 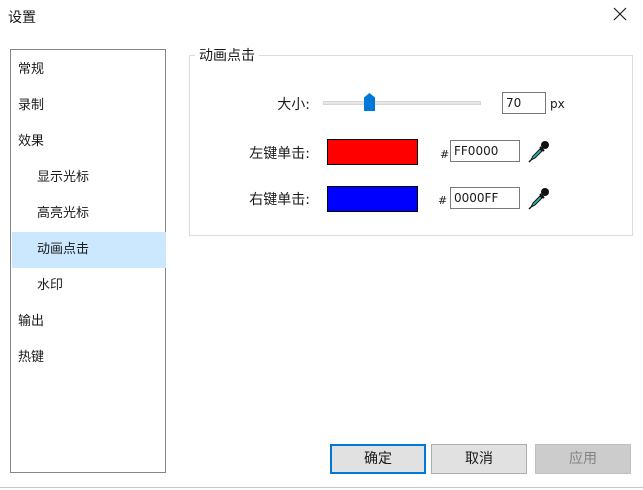 What do you see at coordinates (89, 142) in the screenshot?
I see `nav-item-effects: 效果` at bounding box center [89, 142].